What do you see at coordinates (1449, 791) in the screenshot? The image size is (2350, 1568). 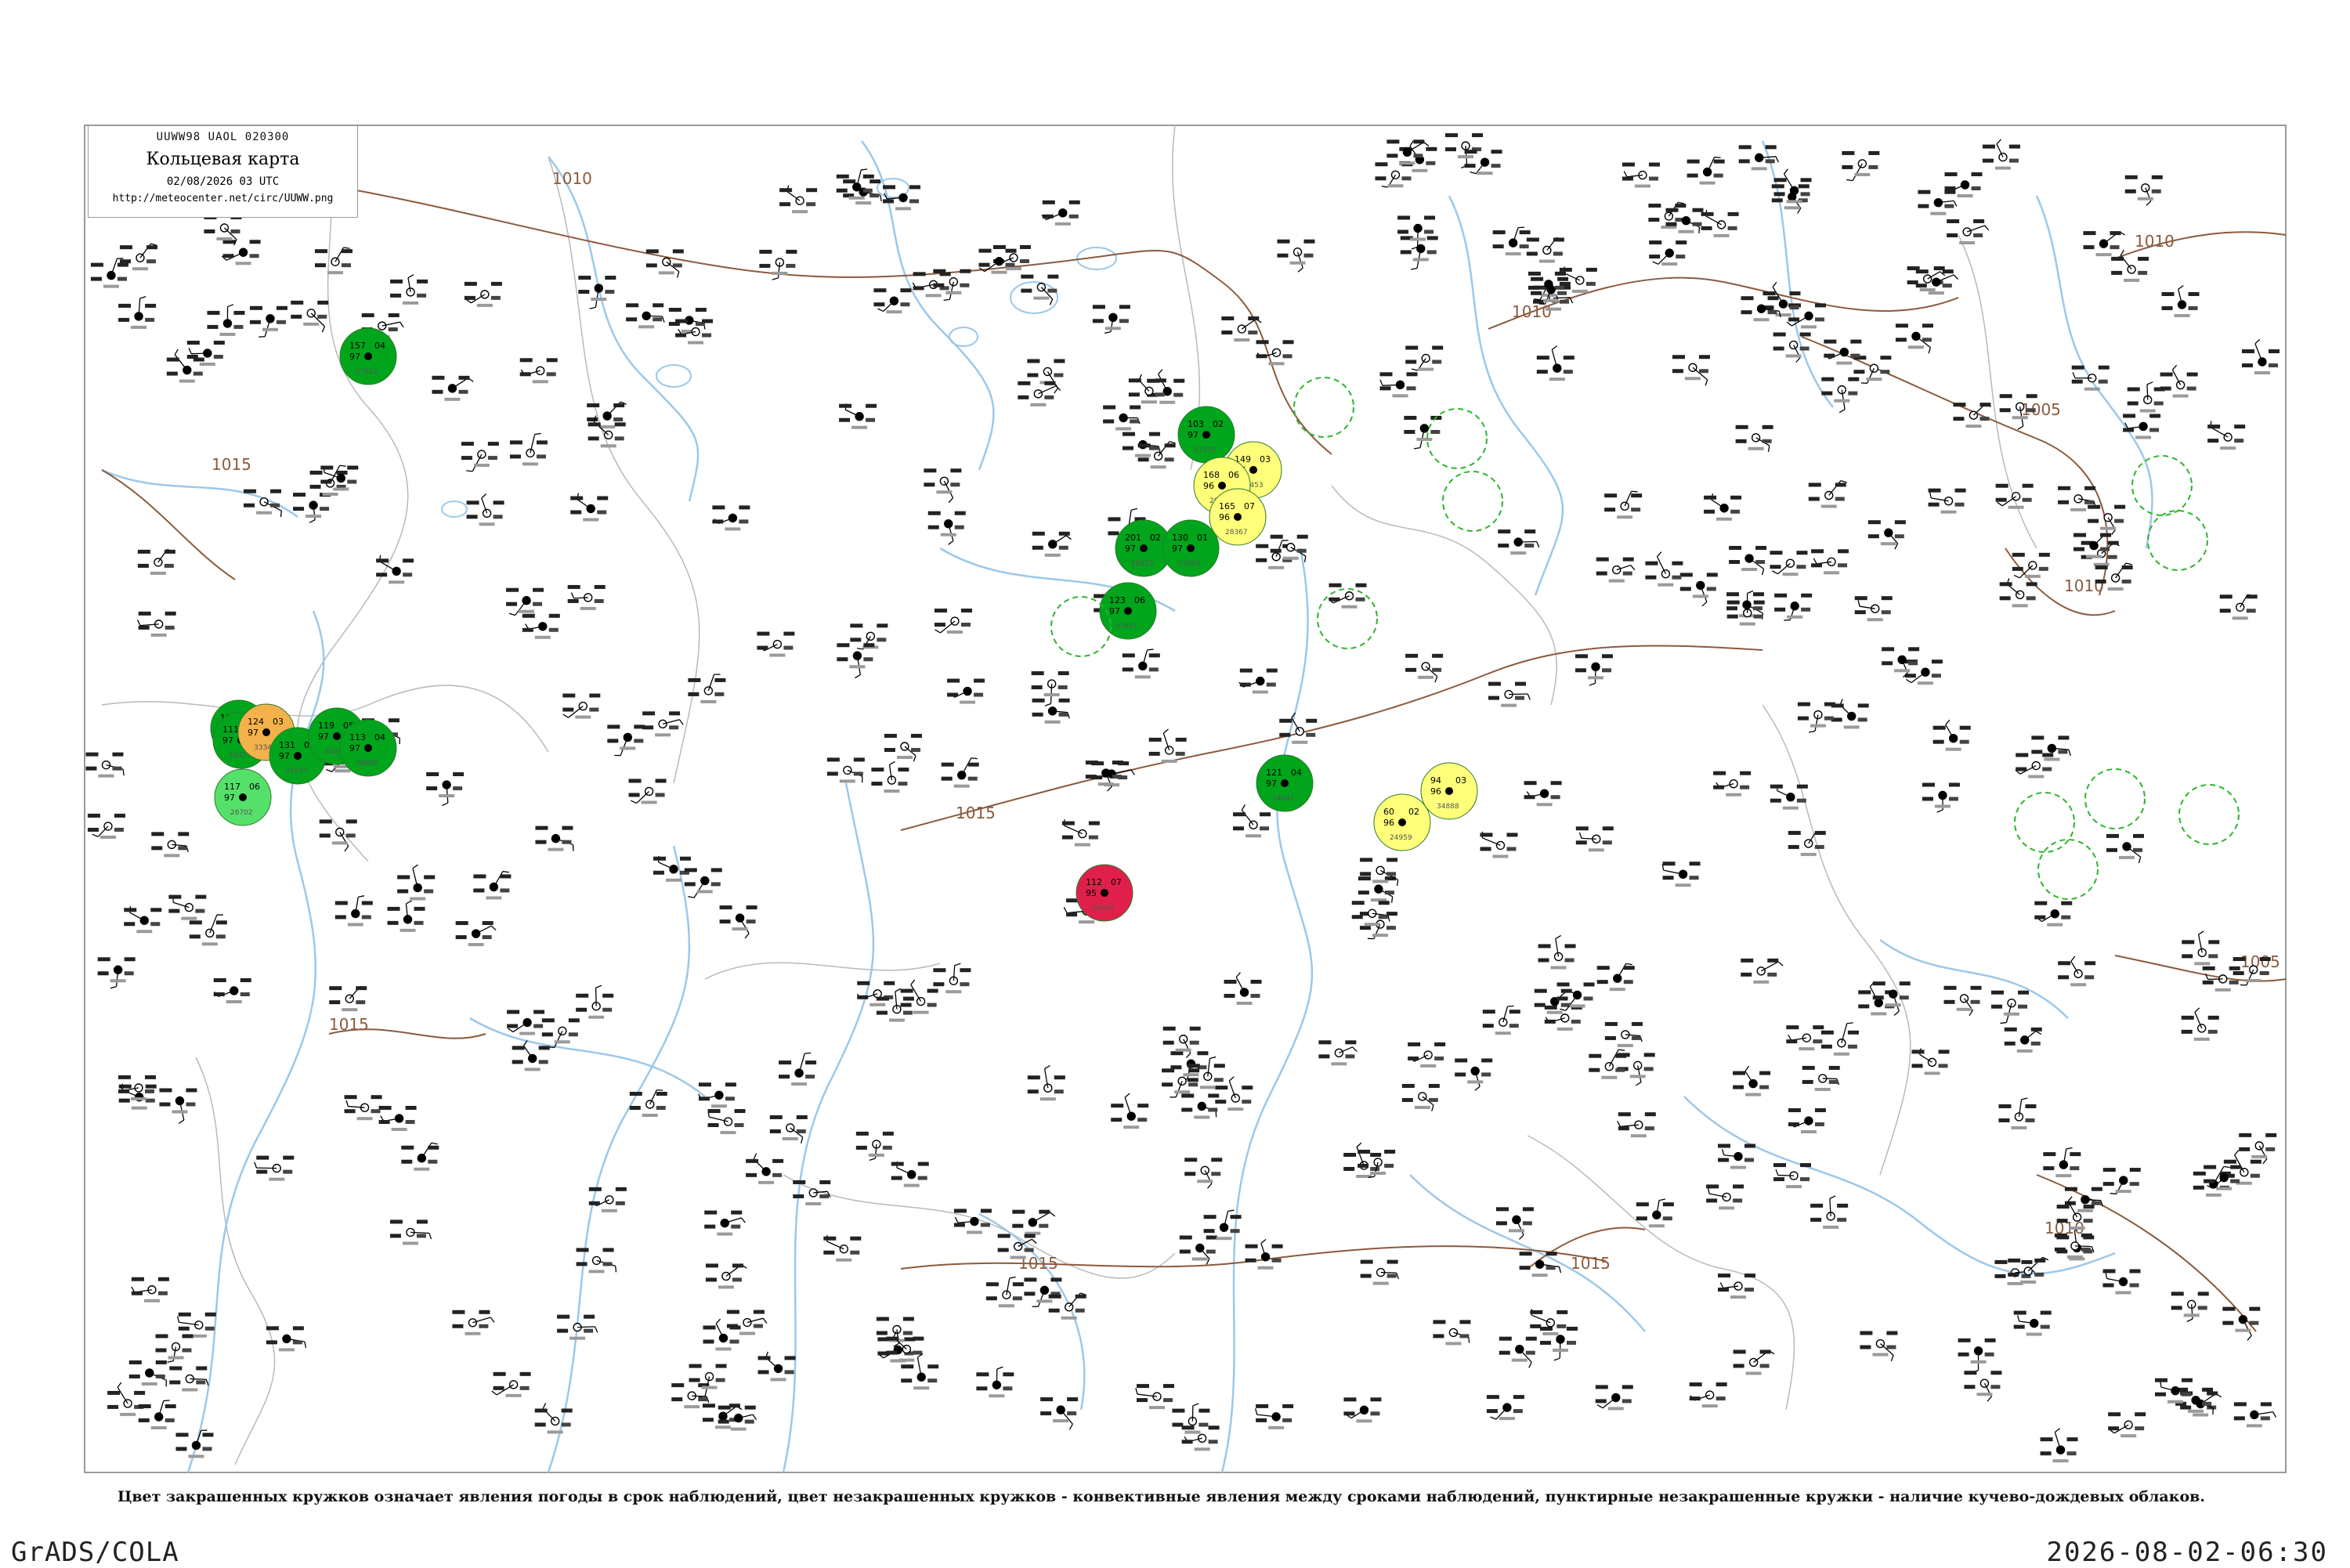 I see `station-circle-fog: 94960334888` at bounding box center [1449, 791].